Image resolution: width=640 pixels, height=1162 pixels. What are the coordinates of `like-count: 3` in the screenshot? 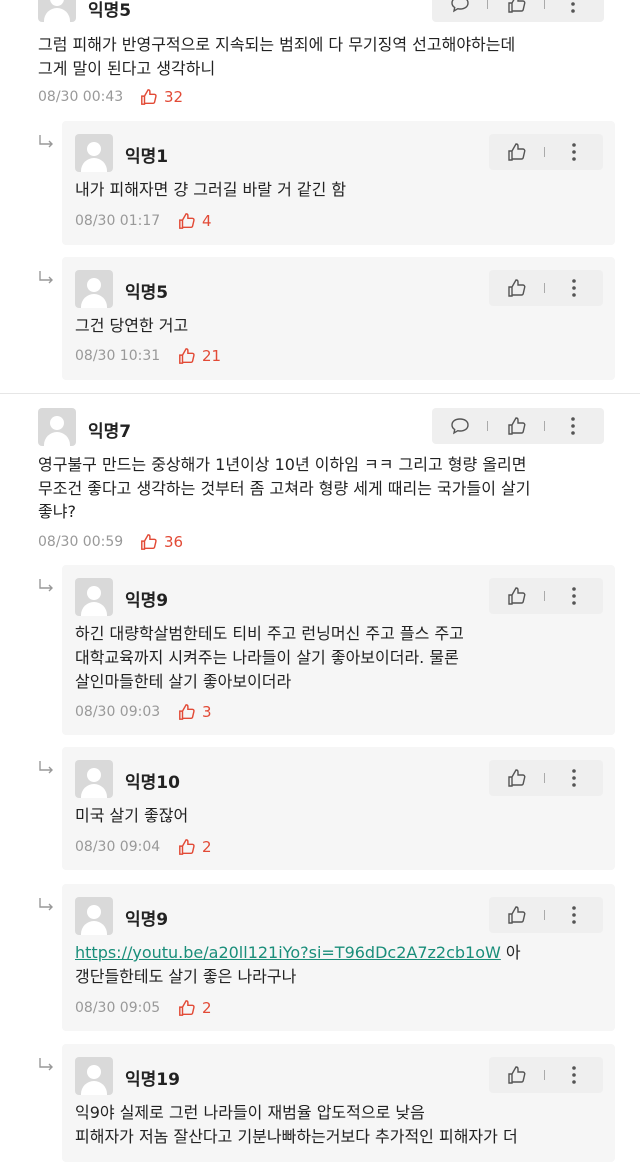 It's located at (207, 712).